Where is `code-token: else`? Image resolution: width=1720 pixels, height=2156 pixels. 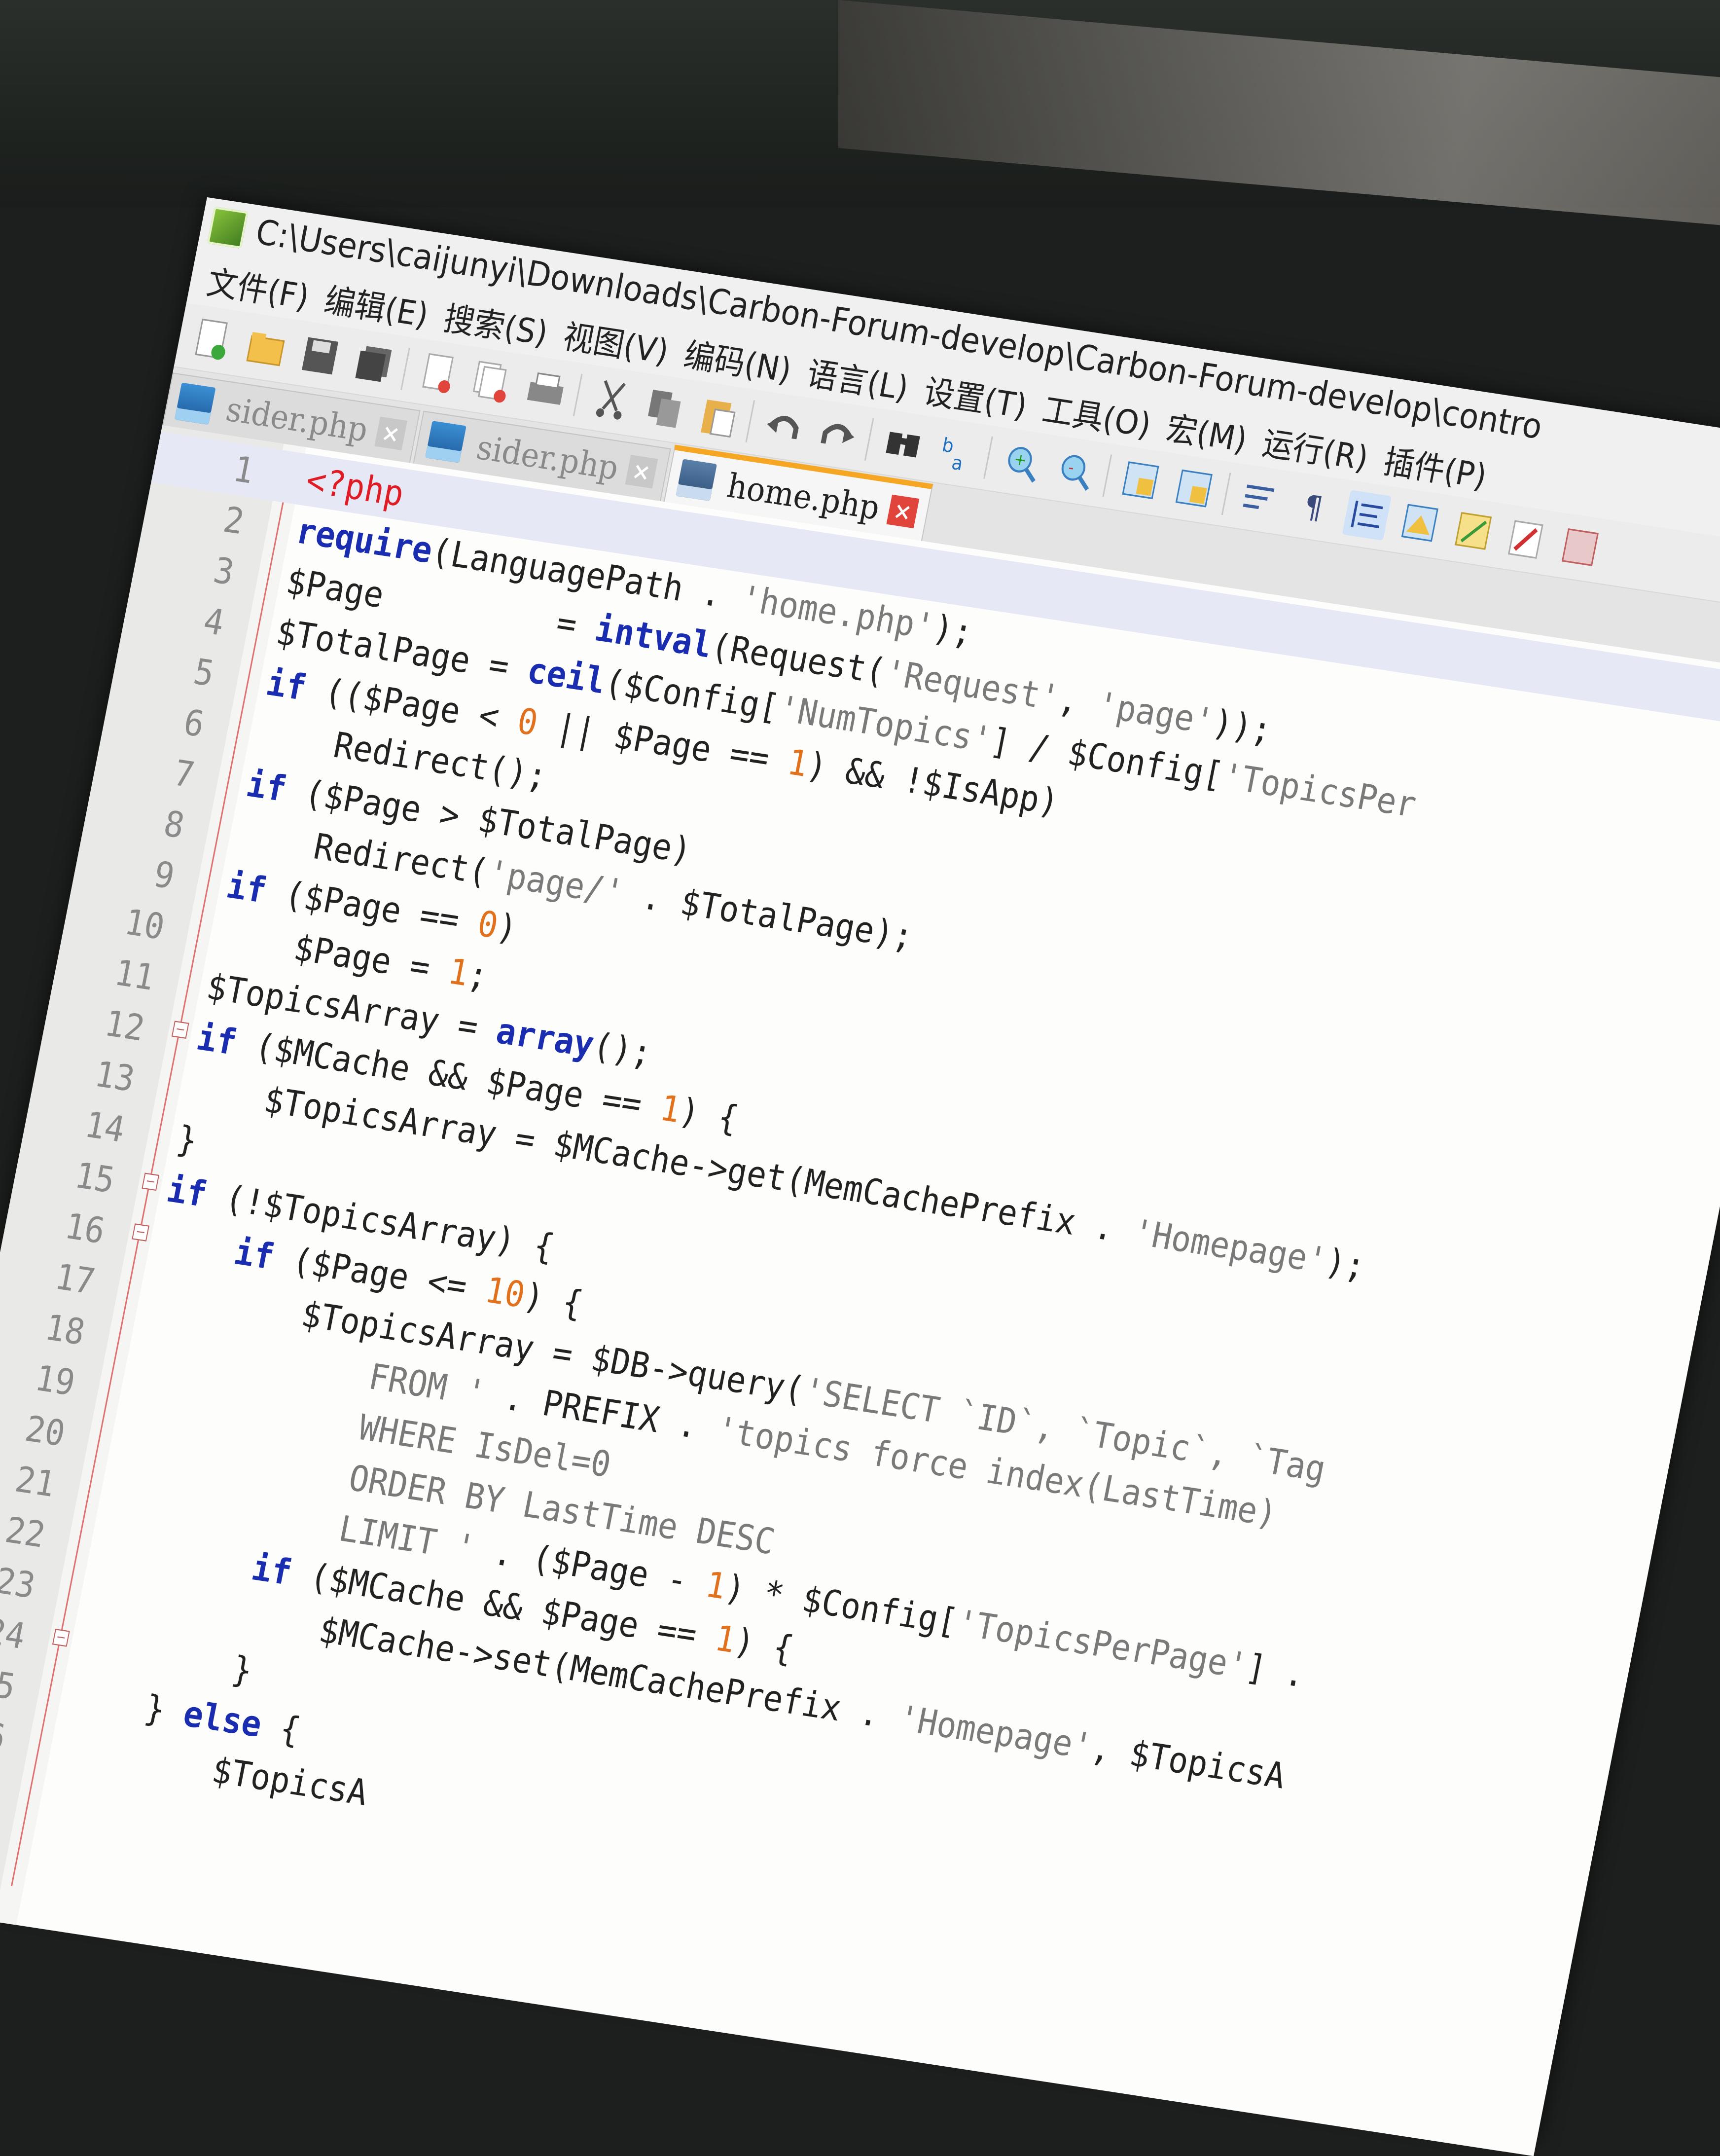 code-token: else is located at coordinates (222, 1720).